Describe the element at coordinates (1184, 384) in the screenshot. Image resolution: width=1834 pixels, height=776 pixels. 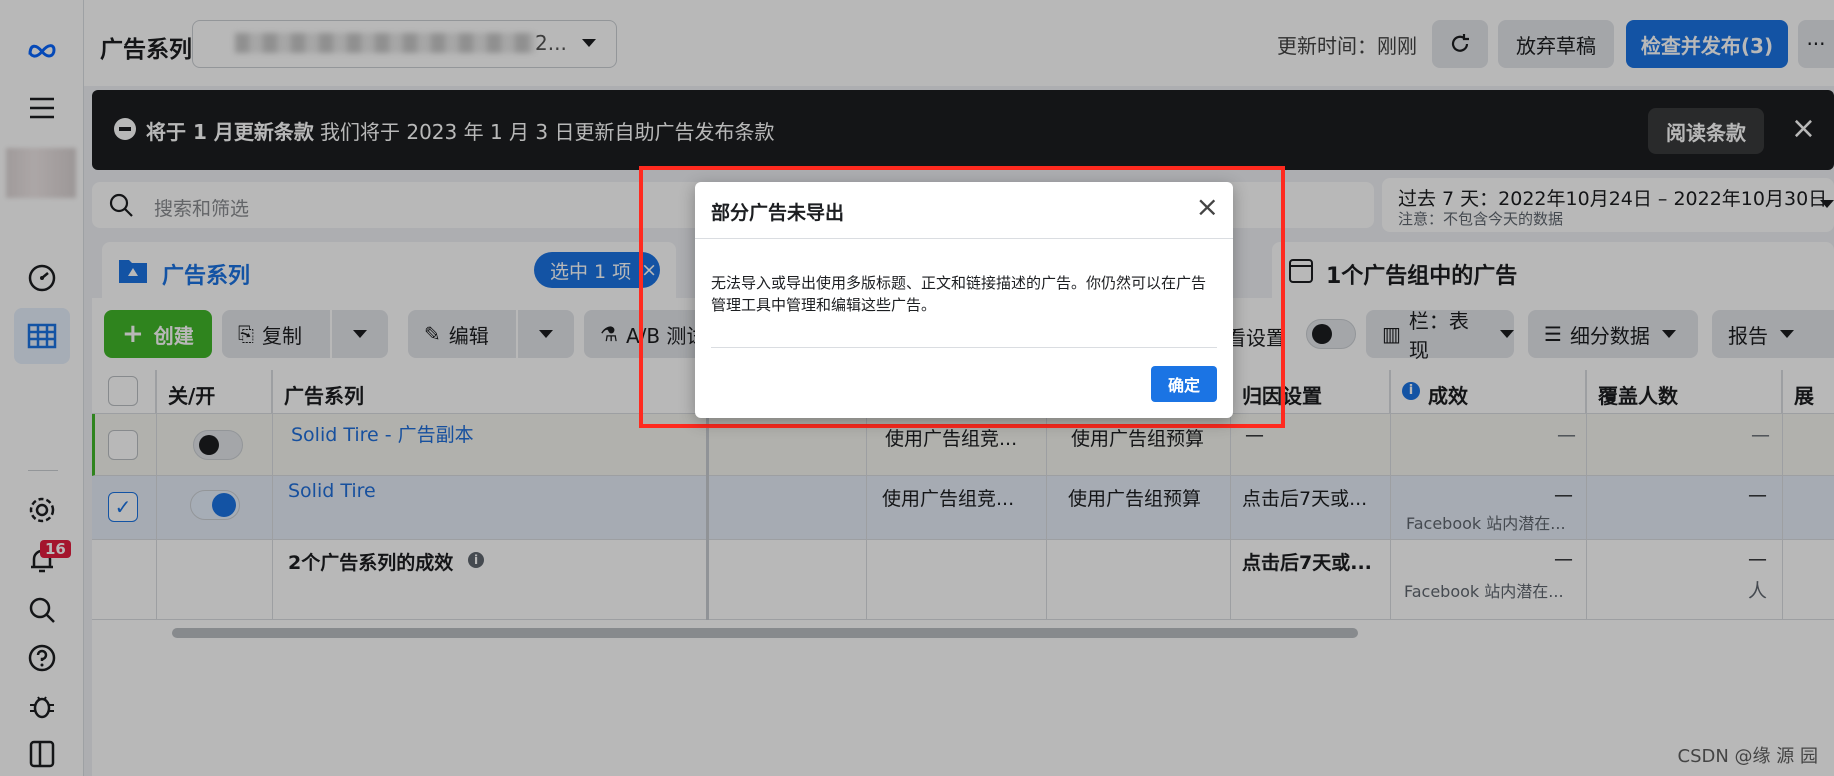
I see `confirm-button: 确定` at that location.